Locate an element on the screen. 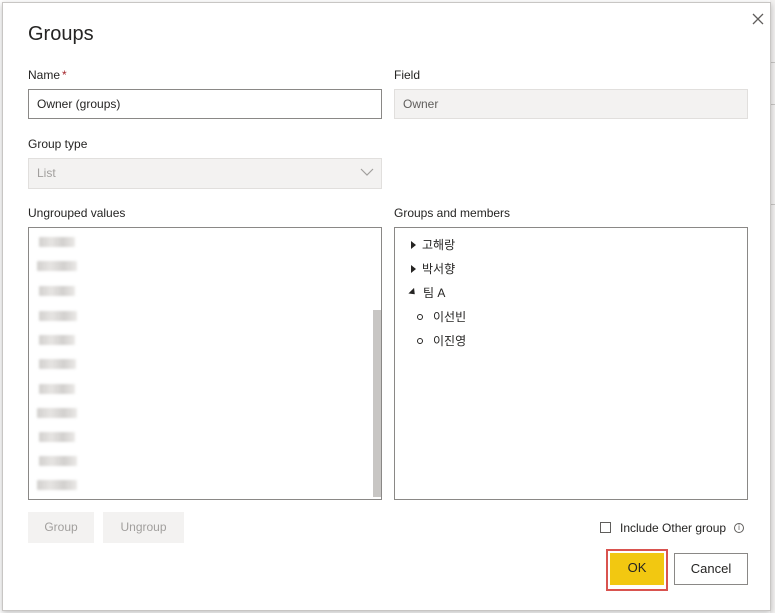 This screenshot has height=613, width=775. dialog-title: Groups is located at coordinates (61, 34).